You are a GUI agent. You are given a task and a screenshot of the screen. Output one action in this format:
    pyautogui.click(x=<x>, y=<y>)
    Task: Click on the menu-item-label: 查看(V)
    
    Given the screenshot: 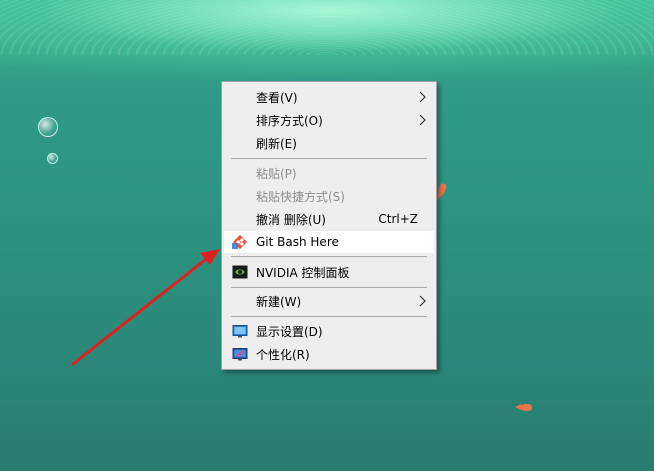 What is the action you would take?
    pyautogui.click(x=277, y=97)
    